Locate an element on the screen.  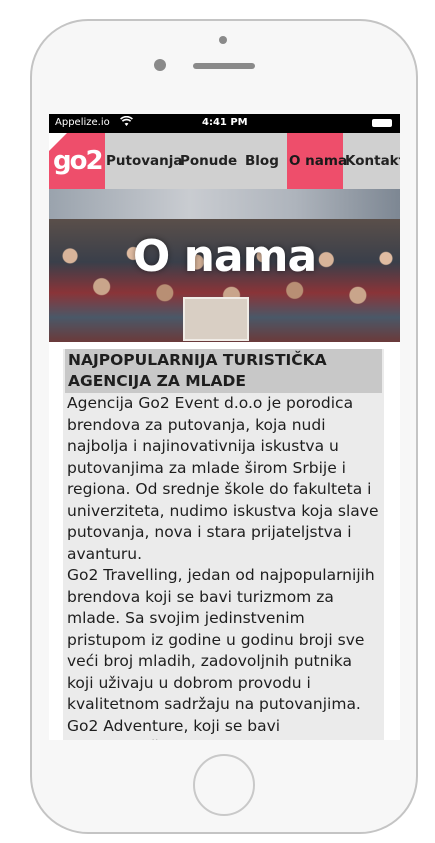
nav-item-blog: Blog is located at coordinates (262, 161).